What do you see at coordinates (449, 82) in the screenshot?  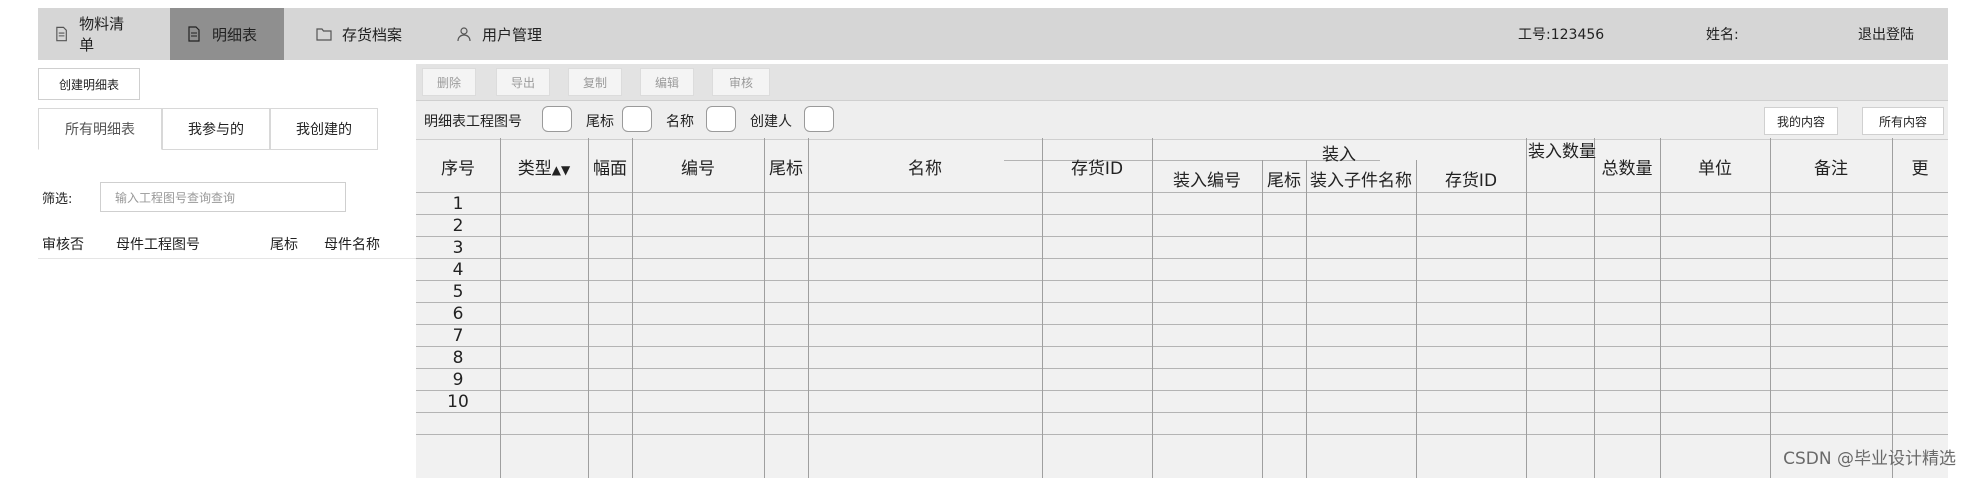 I see `delete-button: 删除` at bounding box center [449, 82].